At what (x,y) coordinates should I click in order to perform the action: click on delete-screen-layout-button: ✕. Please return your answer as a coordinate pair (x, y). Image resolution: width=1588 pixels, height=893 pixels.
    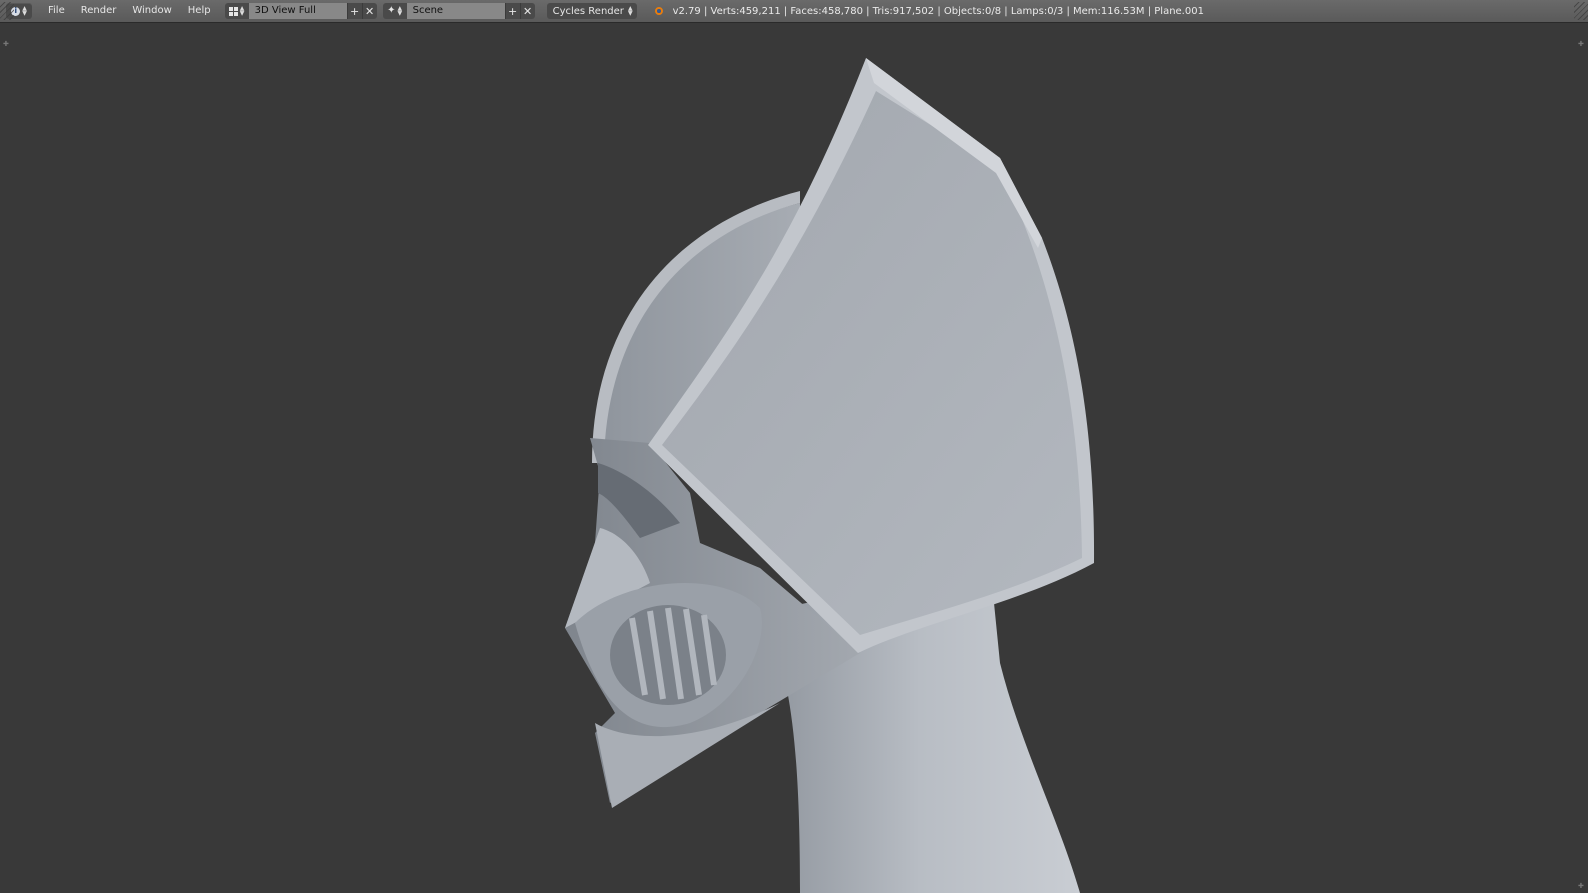
    Looking at the image, I should click on (369, 11).